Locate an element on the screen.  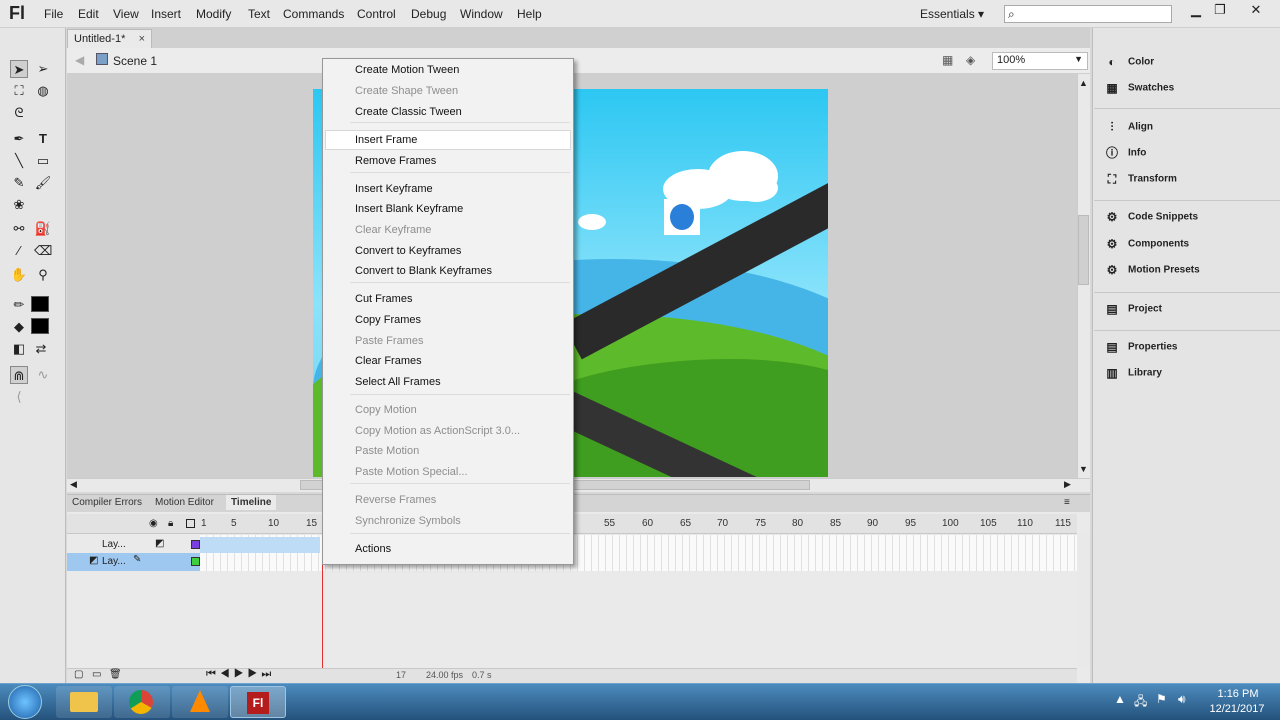
prev-frame-icon: ◀ is located at coordinates (227, 674).